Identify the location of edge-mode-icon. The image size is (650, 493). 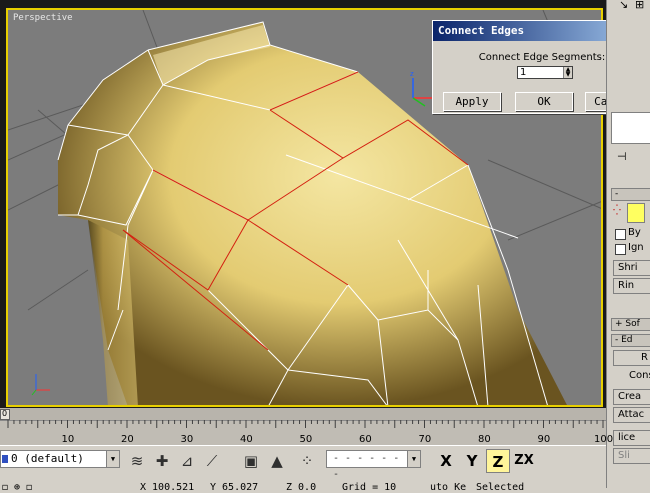
(636, 213).